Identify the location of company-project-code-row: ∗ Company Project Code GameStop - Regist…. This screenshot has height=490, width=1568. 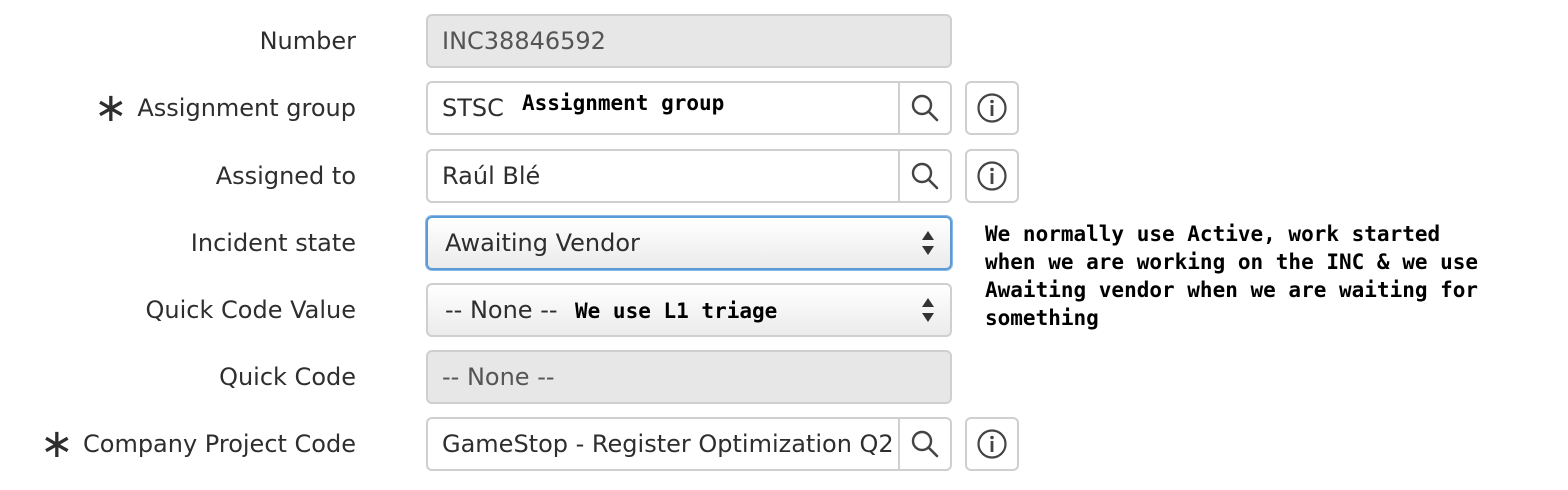
(784, 444).